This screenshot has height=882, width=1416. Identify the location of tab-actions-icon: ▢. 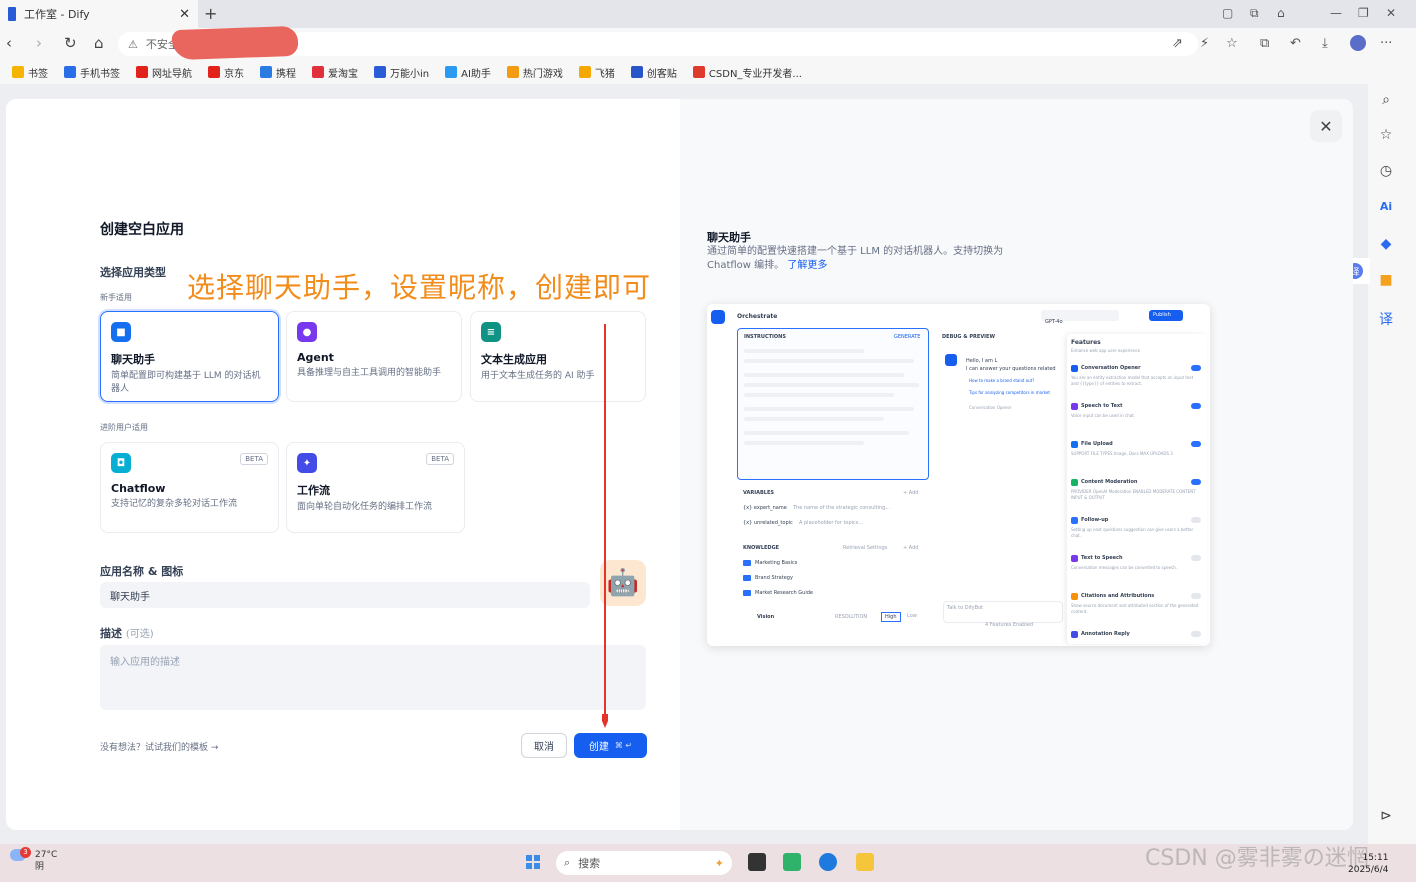
(1227, 13).